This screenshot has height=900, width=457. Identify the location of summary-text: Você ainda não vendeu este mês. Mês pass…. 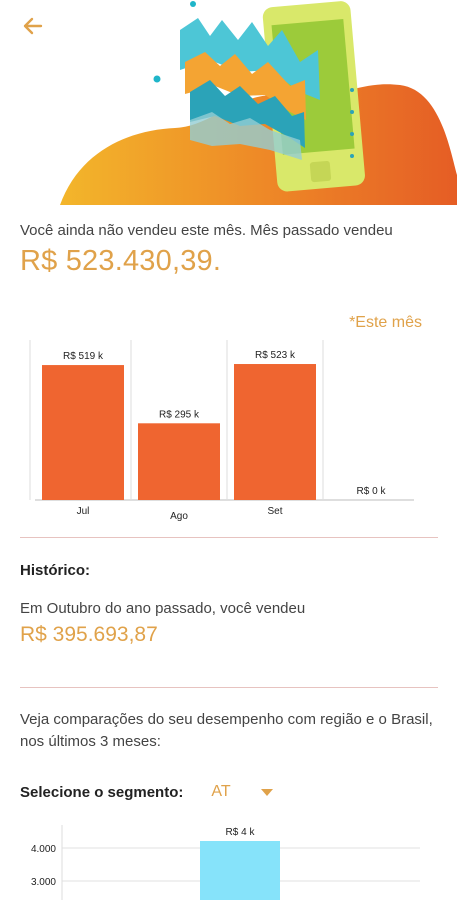
(206, 230).